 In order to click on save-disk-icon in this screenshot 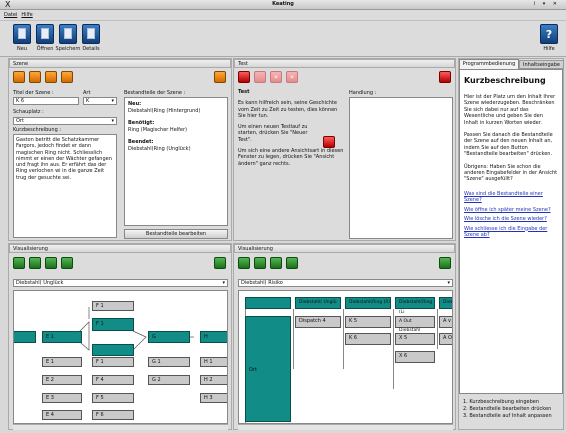, I will do `click(68, 34)`.